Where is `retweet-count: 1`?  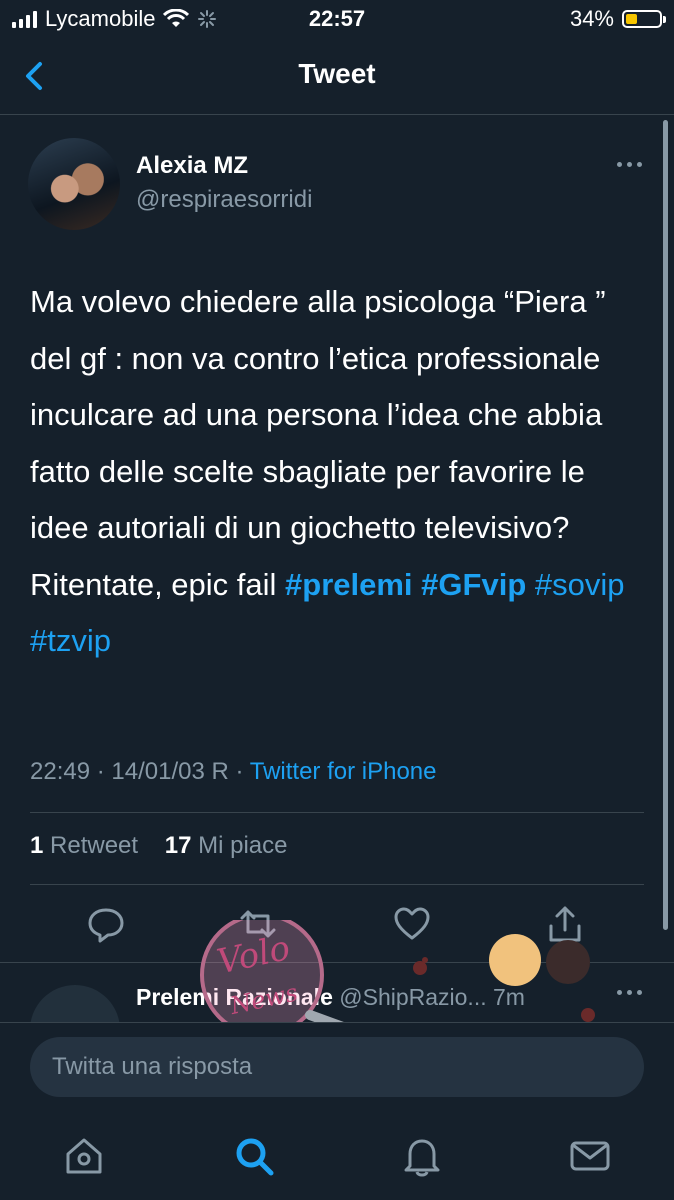 retweet-count: 1 is located at coordinates (36, 845).